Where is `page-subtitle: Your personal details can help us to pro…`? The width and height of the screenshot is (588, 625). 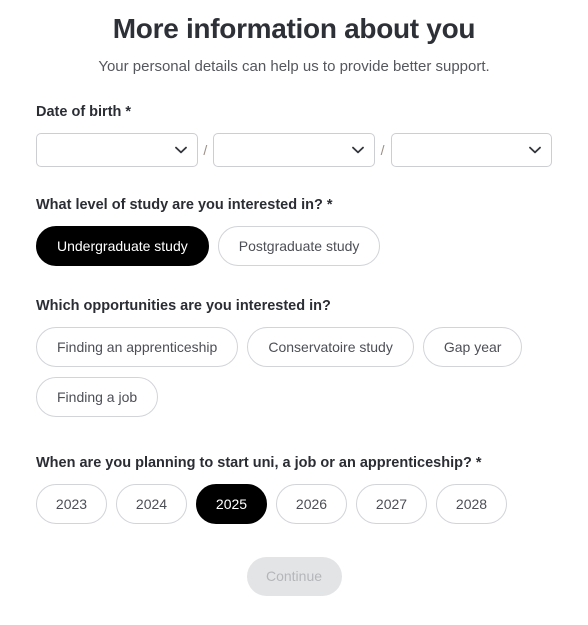
page-subtitle: Your personal details can help us to pro… is located at coordinates (294, 66).